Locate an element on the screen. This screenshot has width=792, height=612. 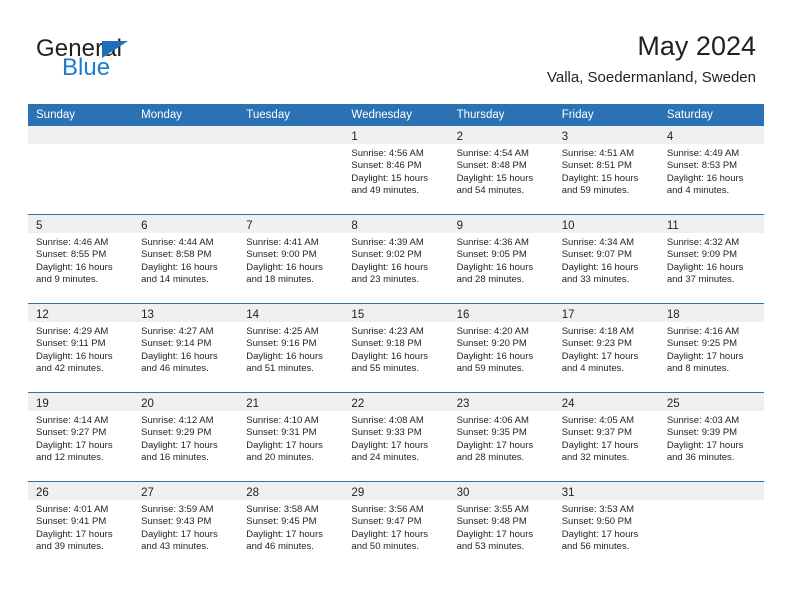
logo-text-blue: Blue is located at coordinates (86, 67).